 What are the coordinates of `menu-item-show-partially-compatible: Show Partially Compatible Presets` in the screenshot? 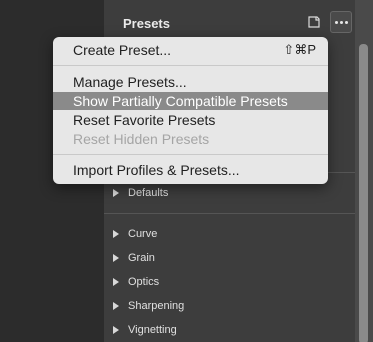 It's located at (190, 101).